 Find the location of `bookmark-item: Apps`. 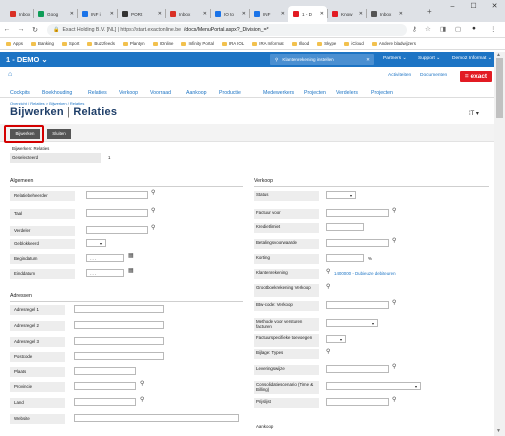

bookmark-item: Apps is located at coordinates (14, 43).